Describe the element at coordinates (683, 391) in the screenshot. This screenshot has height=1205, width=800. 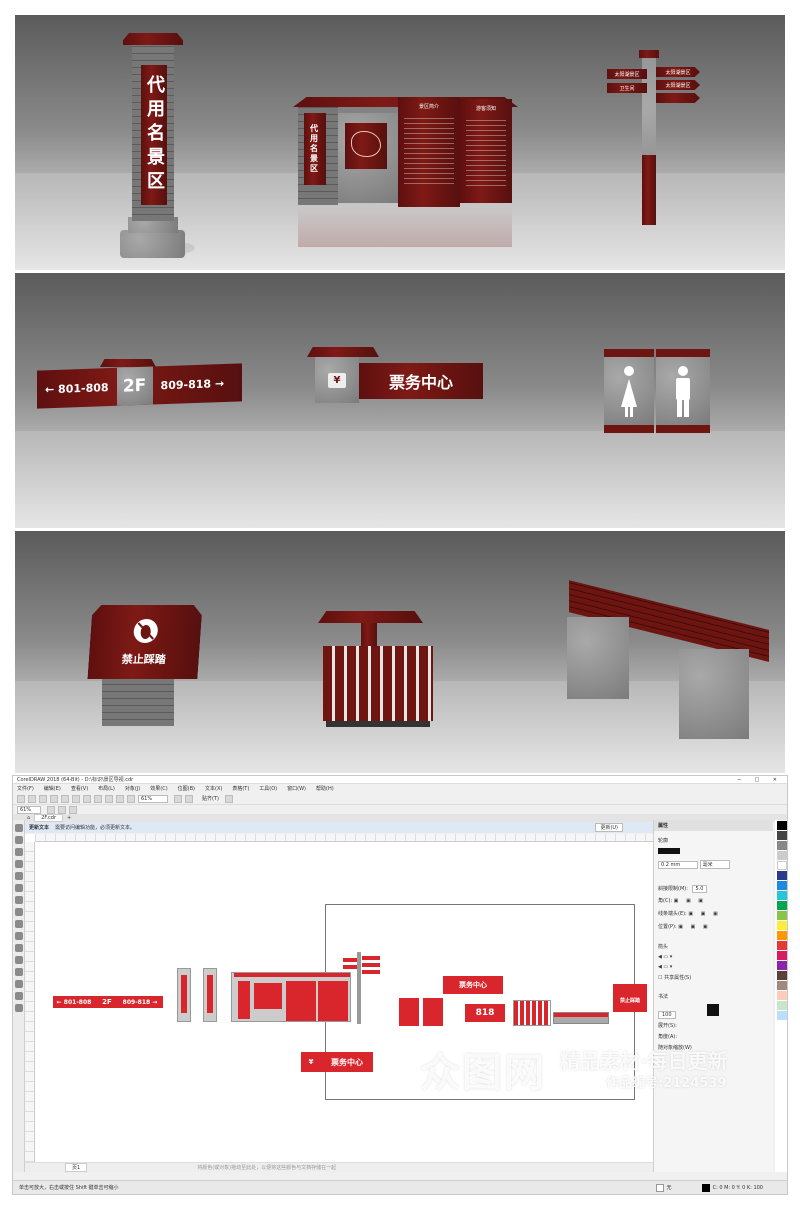
I see `male-icon` at that location.